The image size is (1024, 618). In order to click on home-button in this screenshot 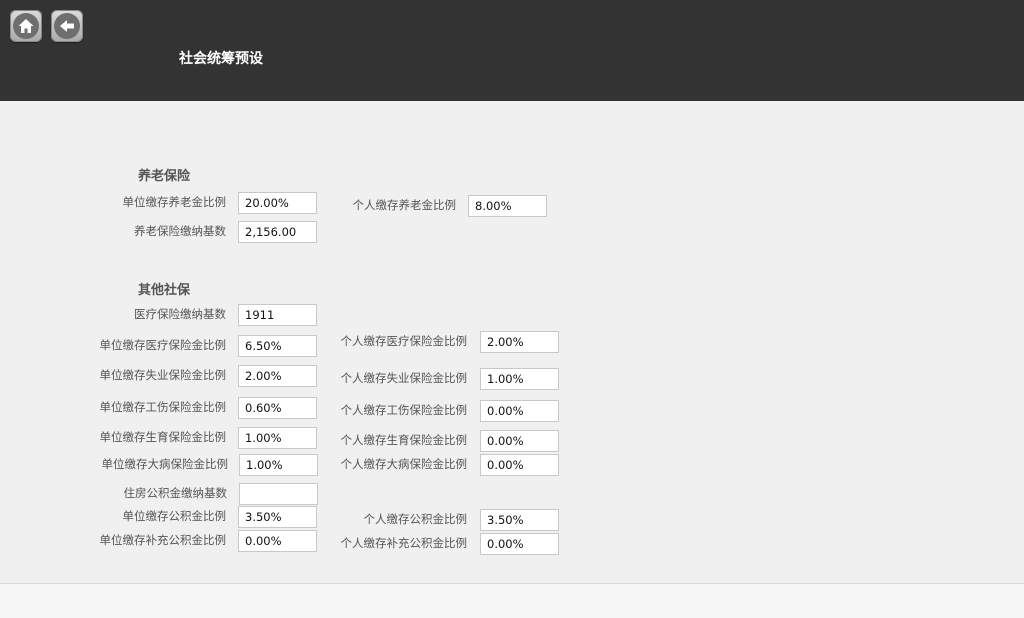, I will do `click(26, 26)`.